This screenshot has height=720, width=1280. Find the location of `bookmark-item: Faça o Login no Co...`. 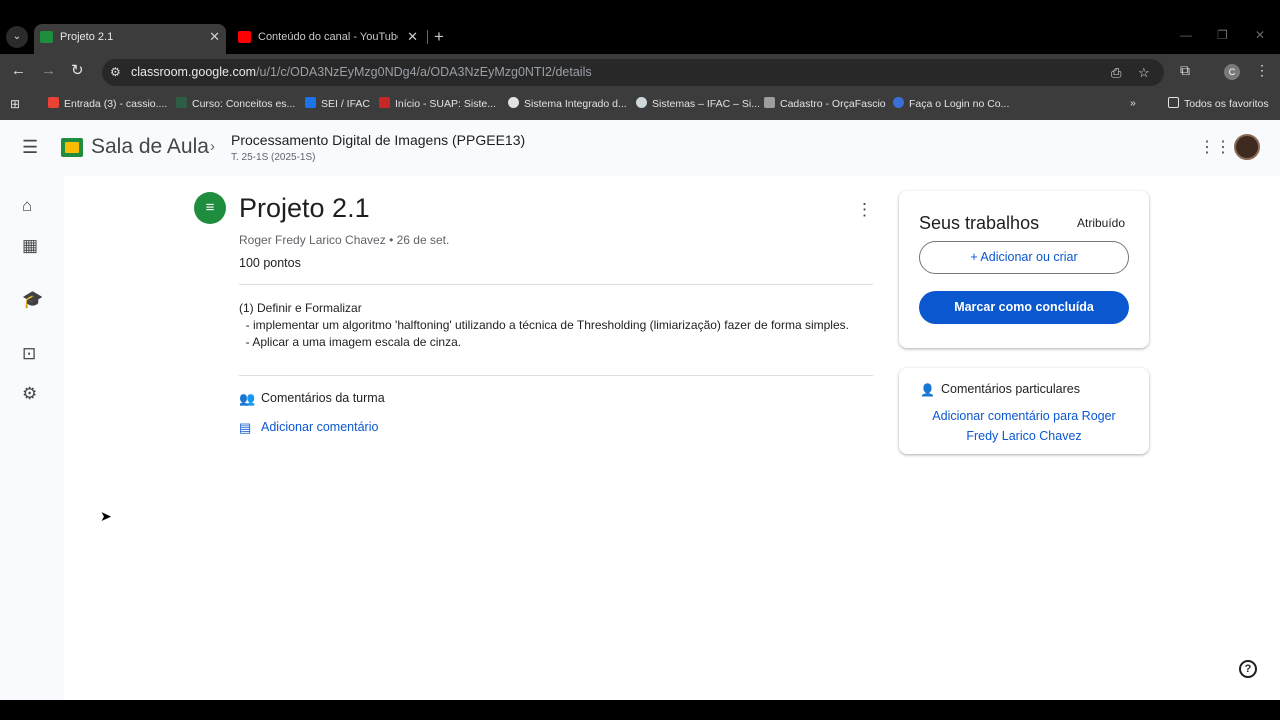

bookmark-item: Faça o Login no Co... is located at coordinates (951, 103).